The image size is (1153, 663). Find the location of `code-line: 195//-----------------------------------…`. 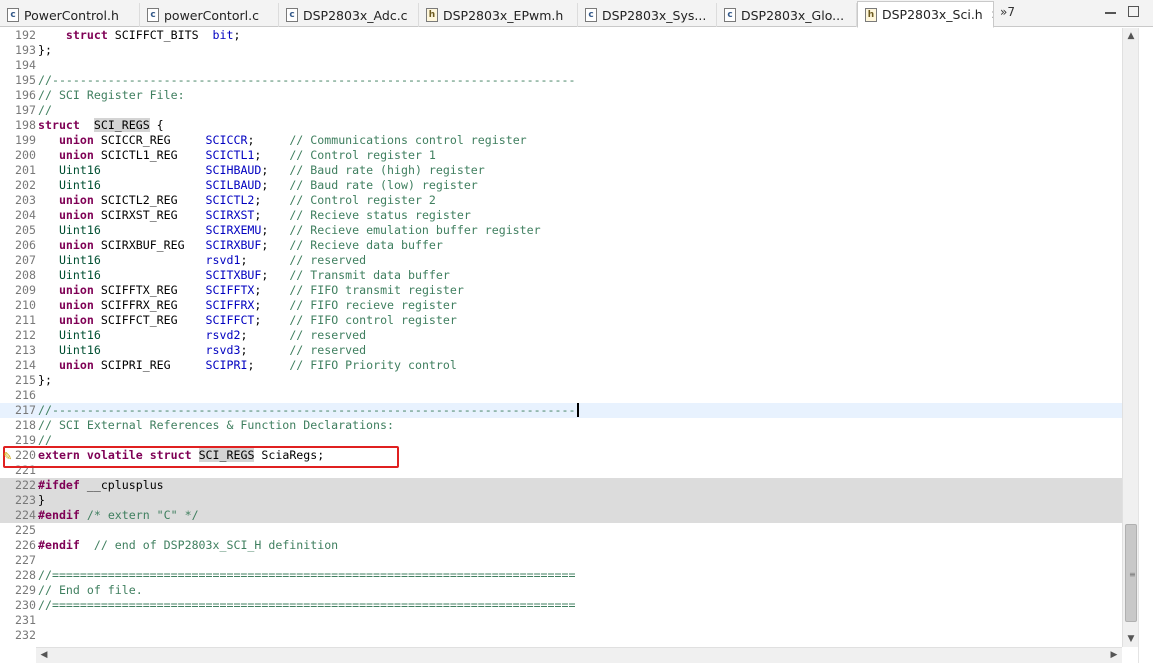

code-line: 195//-----------------------------------… is located at coordinates (561, 80).